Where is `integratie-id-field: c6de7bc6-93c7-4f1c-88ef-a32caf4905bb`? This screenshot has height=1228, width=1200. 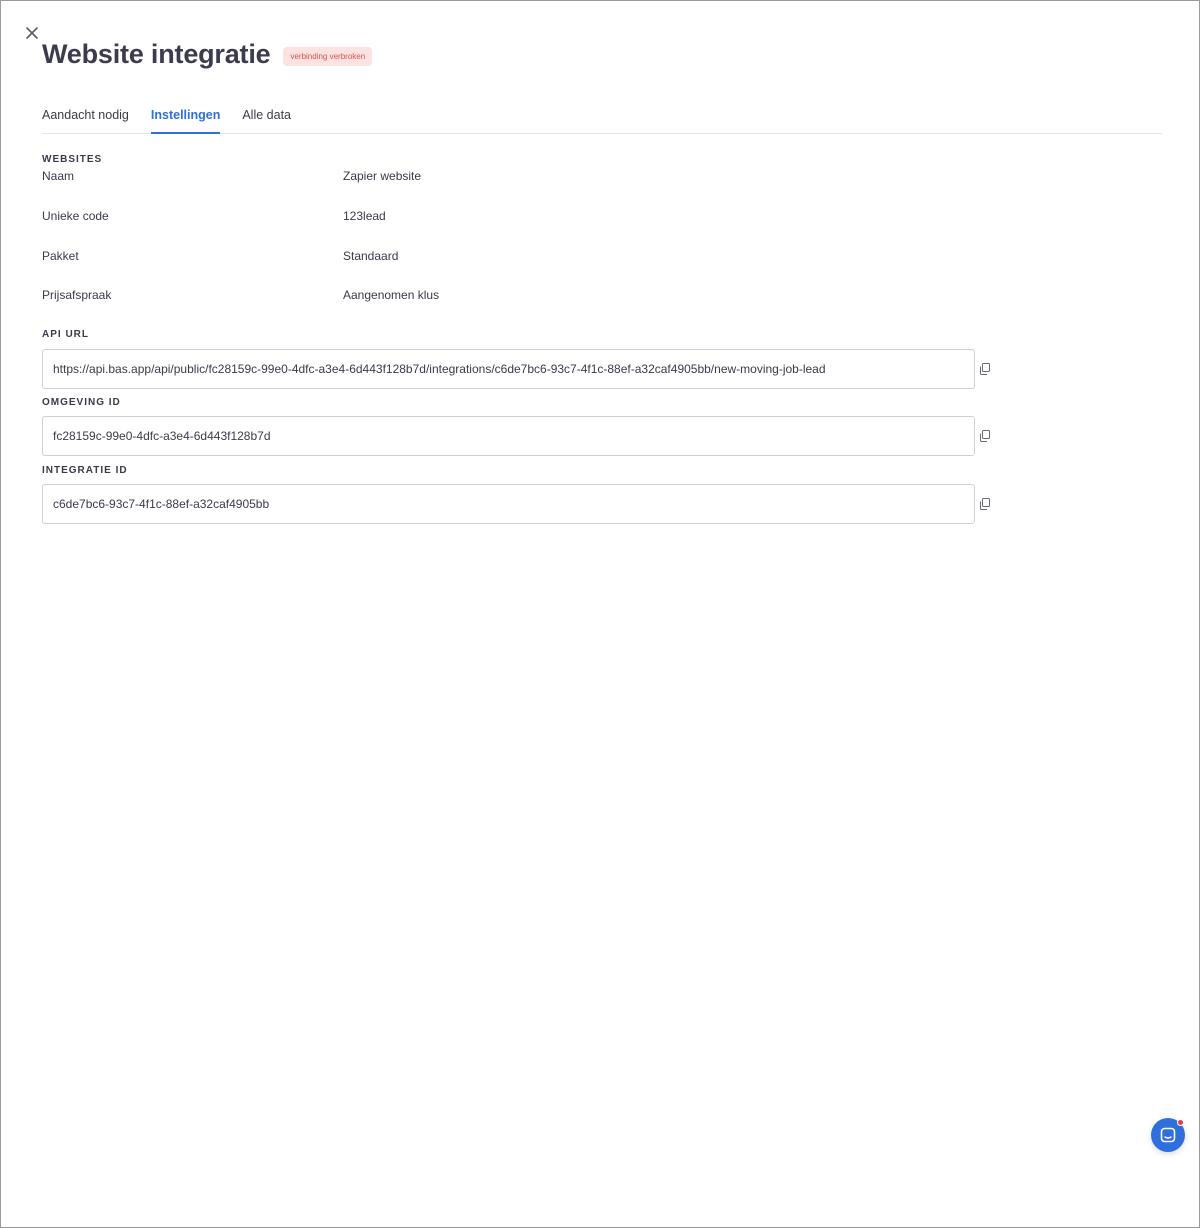 integratie-id-field: c6de7bc6-93c7-4f1c-88ef-a32caf4905bb is located at coordinates (508, 504).